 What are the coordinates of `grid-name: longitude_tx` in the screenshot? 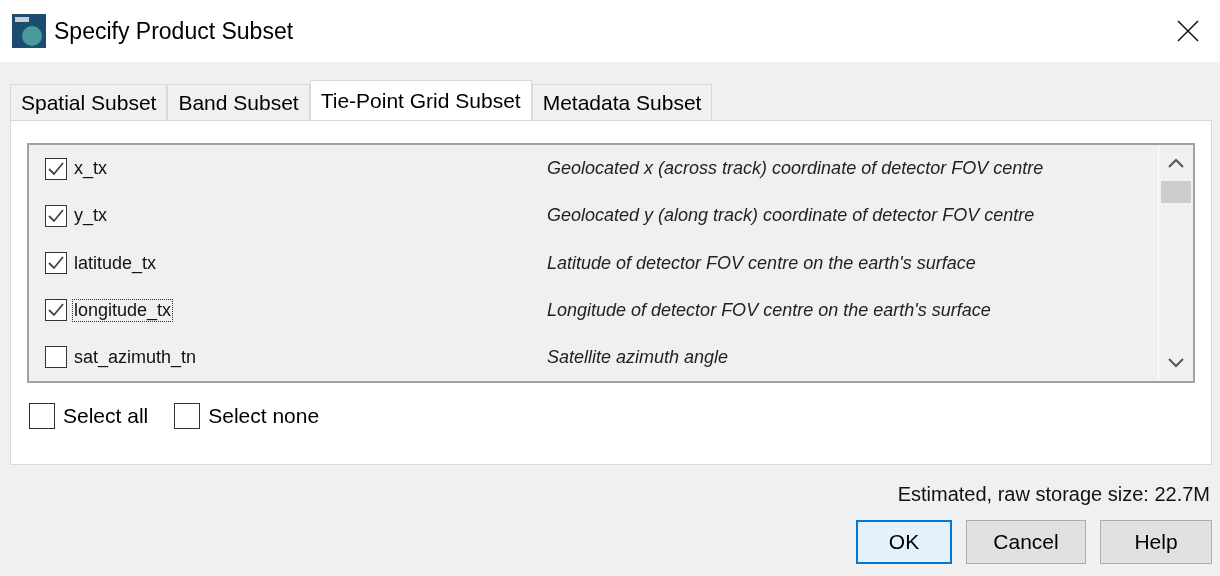 It's located at (123, 310).